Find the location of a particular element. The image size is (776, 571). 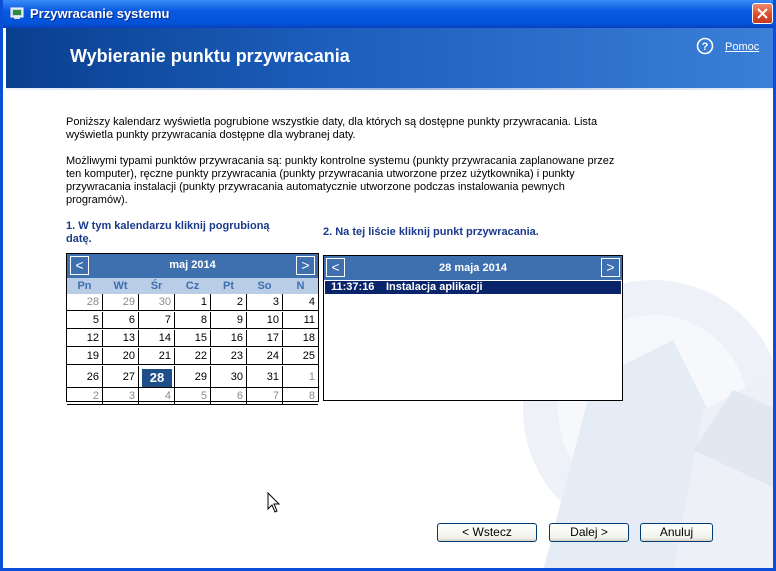

calendar-day: 27 is located at coordinates (121, 377).